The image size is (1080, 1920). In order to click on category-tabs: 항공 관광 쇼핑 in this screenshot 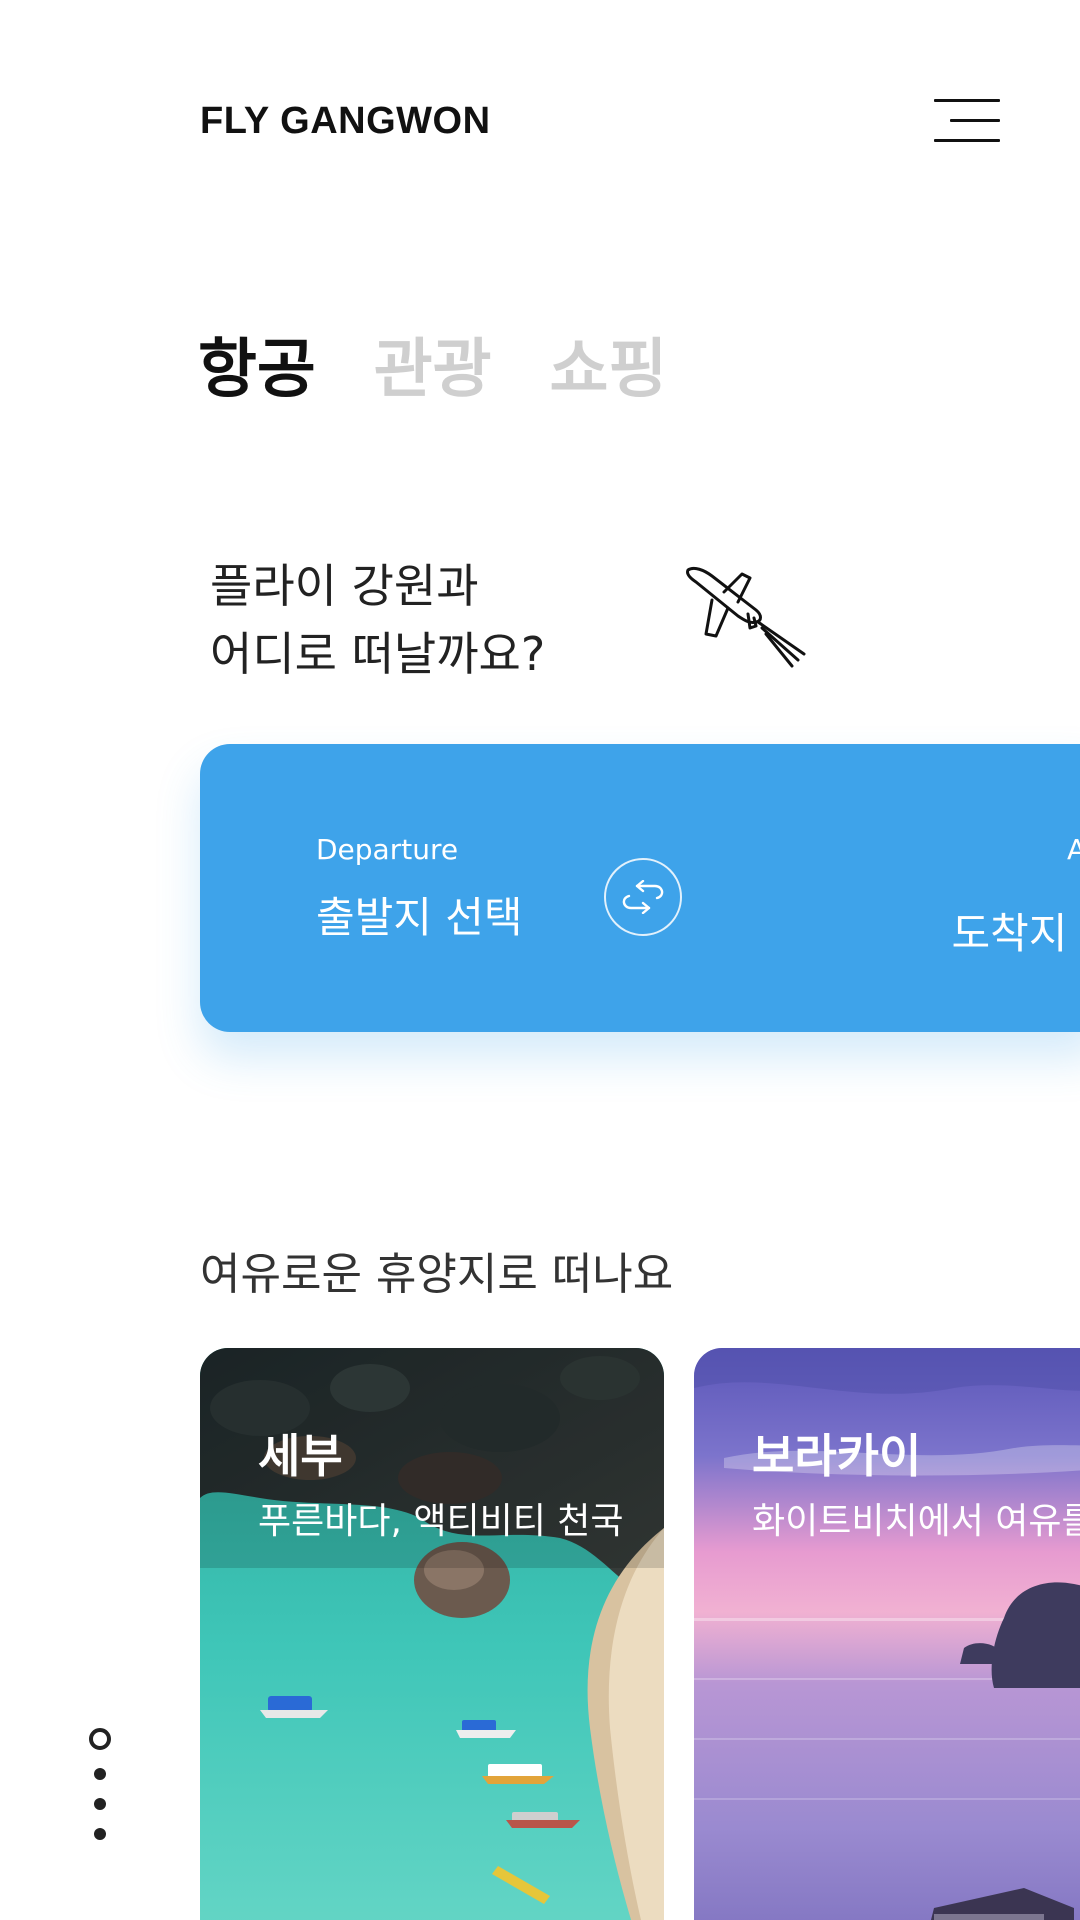, I will do `click(432, 370)`.